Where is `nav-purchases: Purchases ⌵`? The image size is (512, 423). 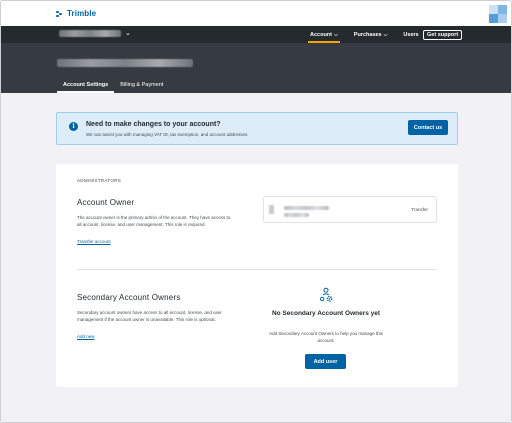 nav-purchases: Purchases ⌵ is located at coordinates (371, 34).